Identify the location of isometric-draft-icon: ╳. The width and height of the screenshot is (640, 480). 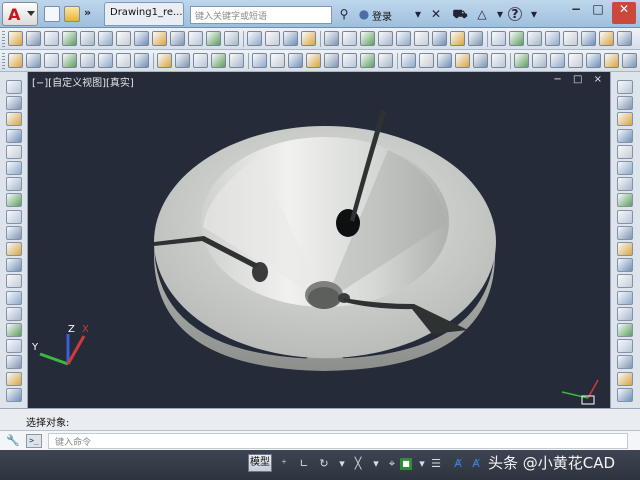
(358, 464).